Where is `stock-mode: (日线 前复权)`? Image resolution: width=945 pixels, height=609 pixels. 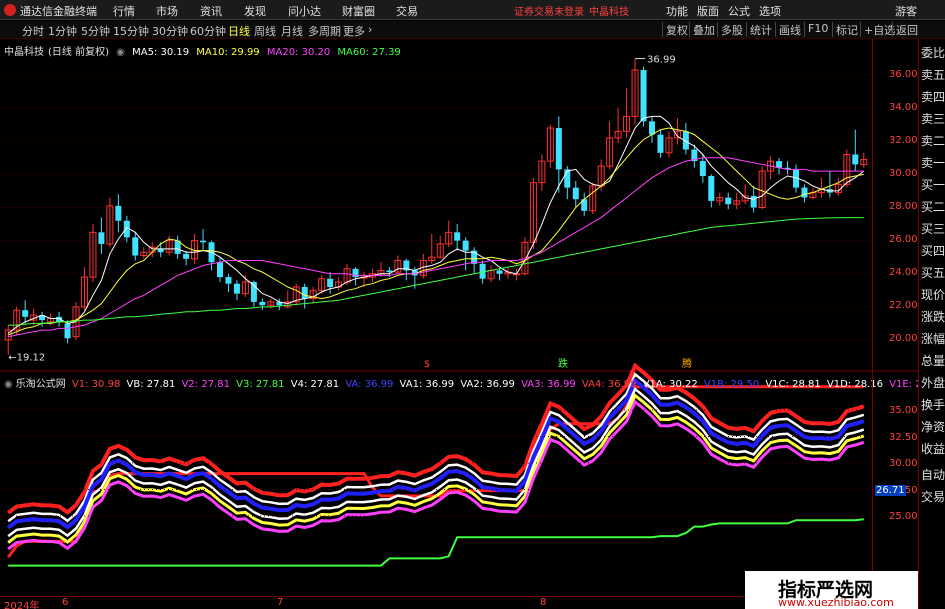
stock-mode: (日线 前复权) is located at coordinates (78, 52).